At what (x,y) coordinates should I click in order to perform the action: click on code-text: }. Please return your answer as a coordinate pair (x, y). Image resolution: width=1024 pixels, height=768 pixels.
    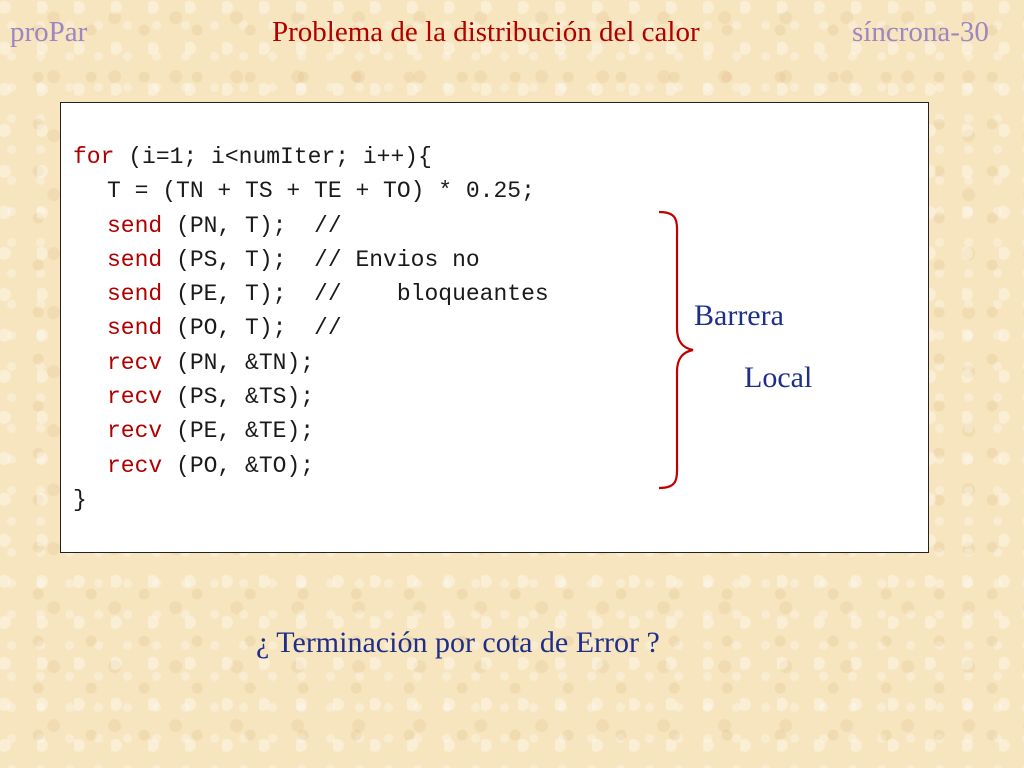
    Looking at the image, I should click on (80, 499).